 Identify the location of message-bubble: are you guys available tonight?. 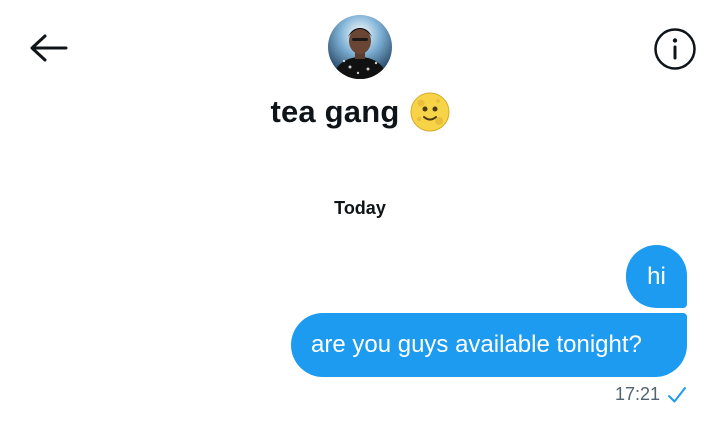
(489, 345).